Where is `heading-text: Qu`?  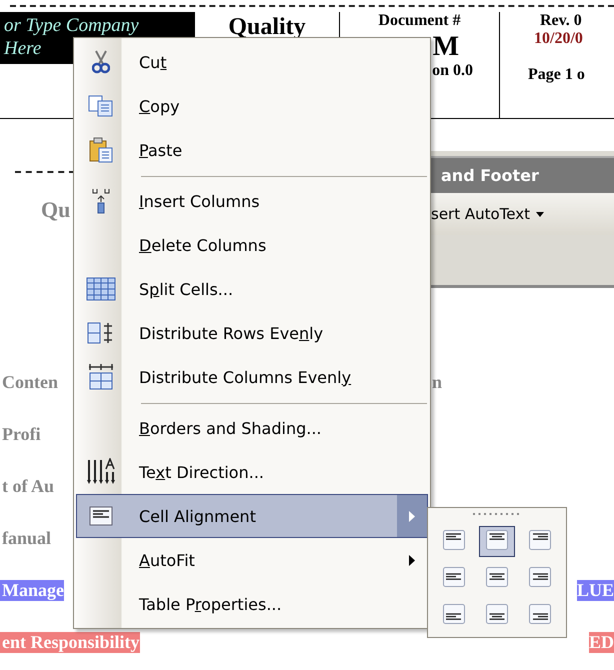 heading-text: Qu is located at coordinates (56, 210).